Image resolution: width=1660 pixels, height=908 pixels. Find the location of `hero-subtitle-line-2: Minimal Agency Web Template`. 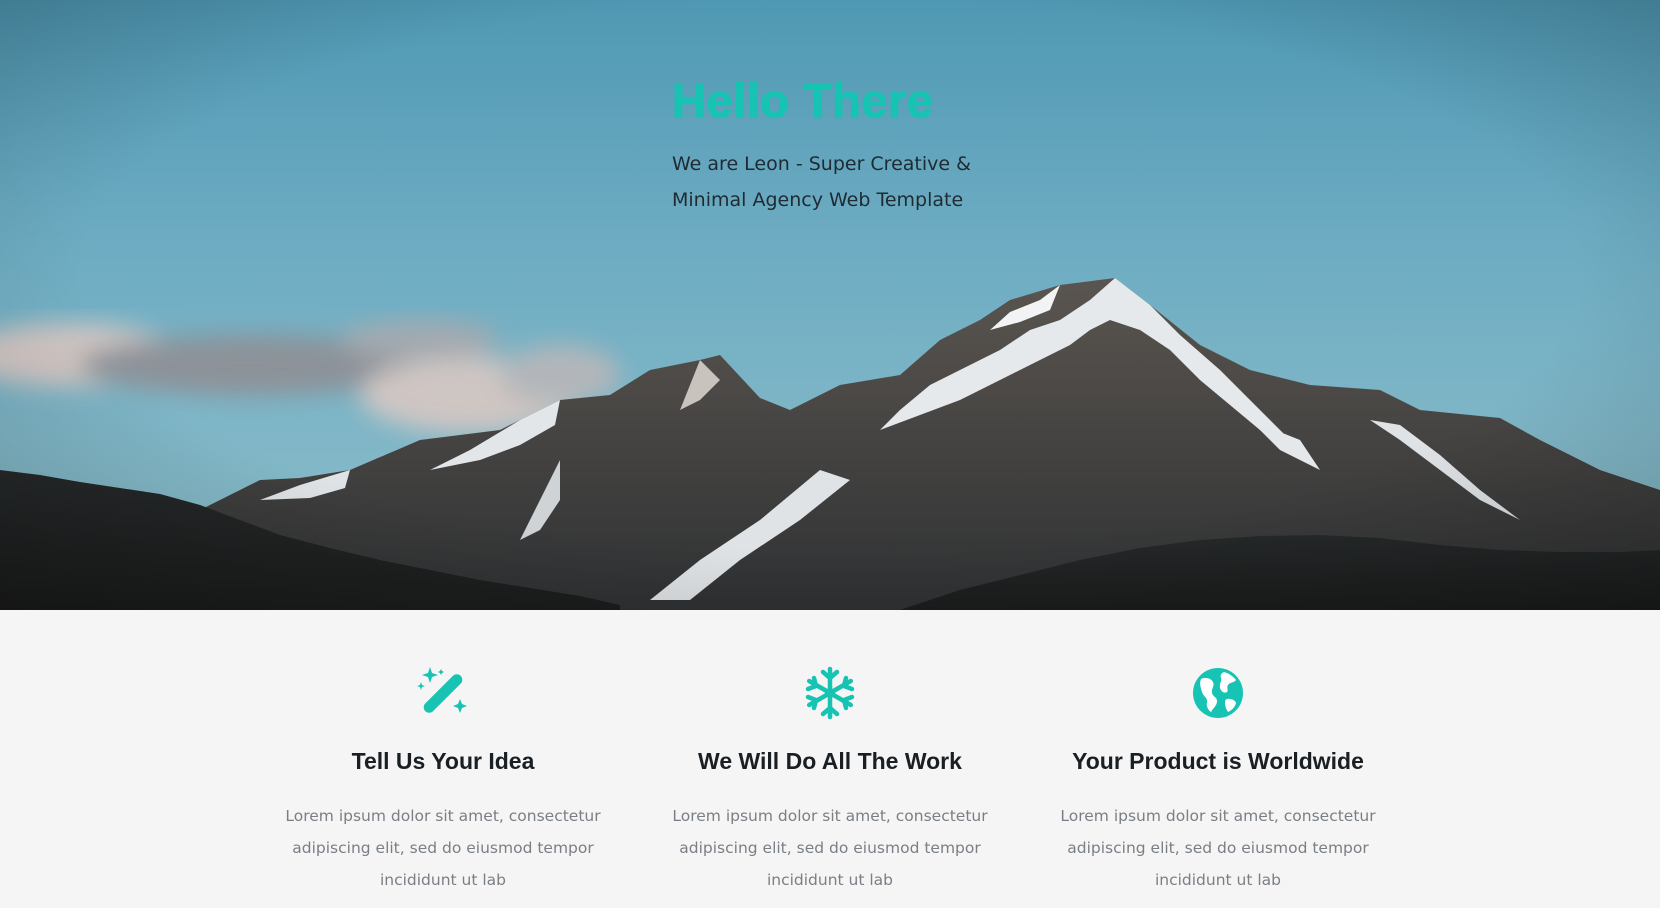

hero-subtitle-line-2: Minimal Agency Web Template is located at coordinates (818, 200).